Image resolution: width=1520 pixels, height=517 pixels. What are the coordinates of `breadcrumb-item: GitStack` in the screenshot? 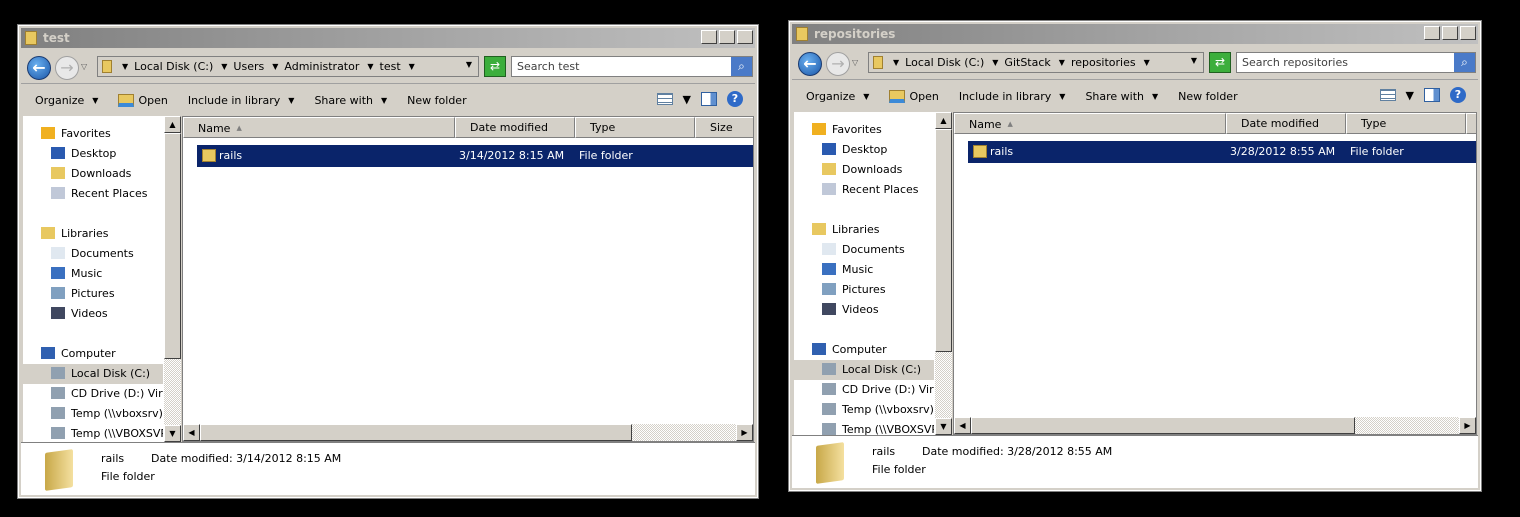 It's located at (1027, 62).